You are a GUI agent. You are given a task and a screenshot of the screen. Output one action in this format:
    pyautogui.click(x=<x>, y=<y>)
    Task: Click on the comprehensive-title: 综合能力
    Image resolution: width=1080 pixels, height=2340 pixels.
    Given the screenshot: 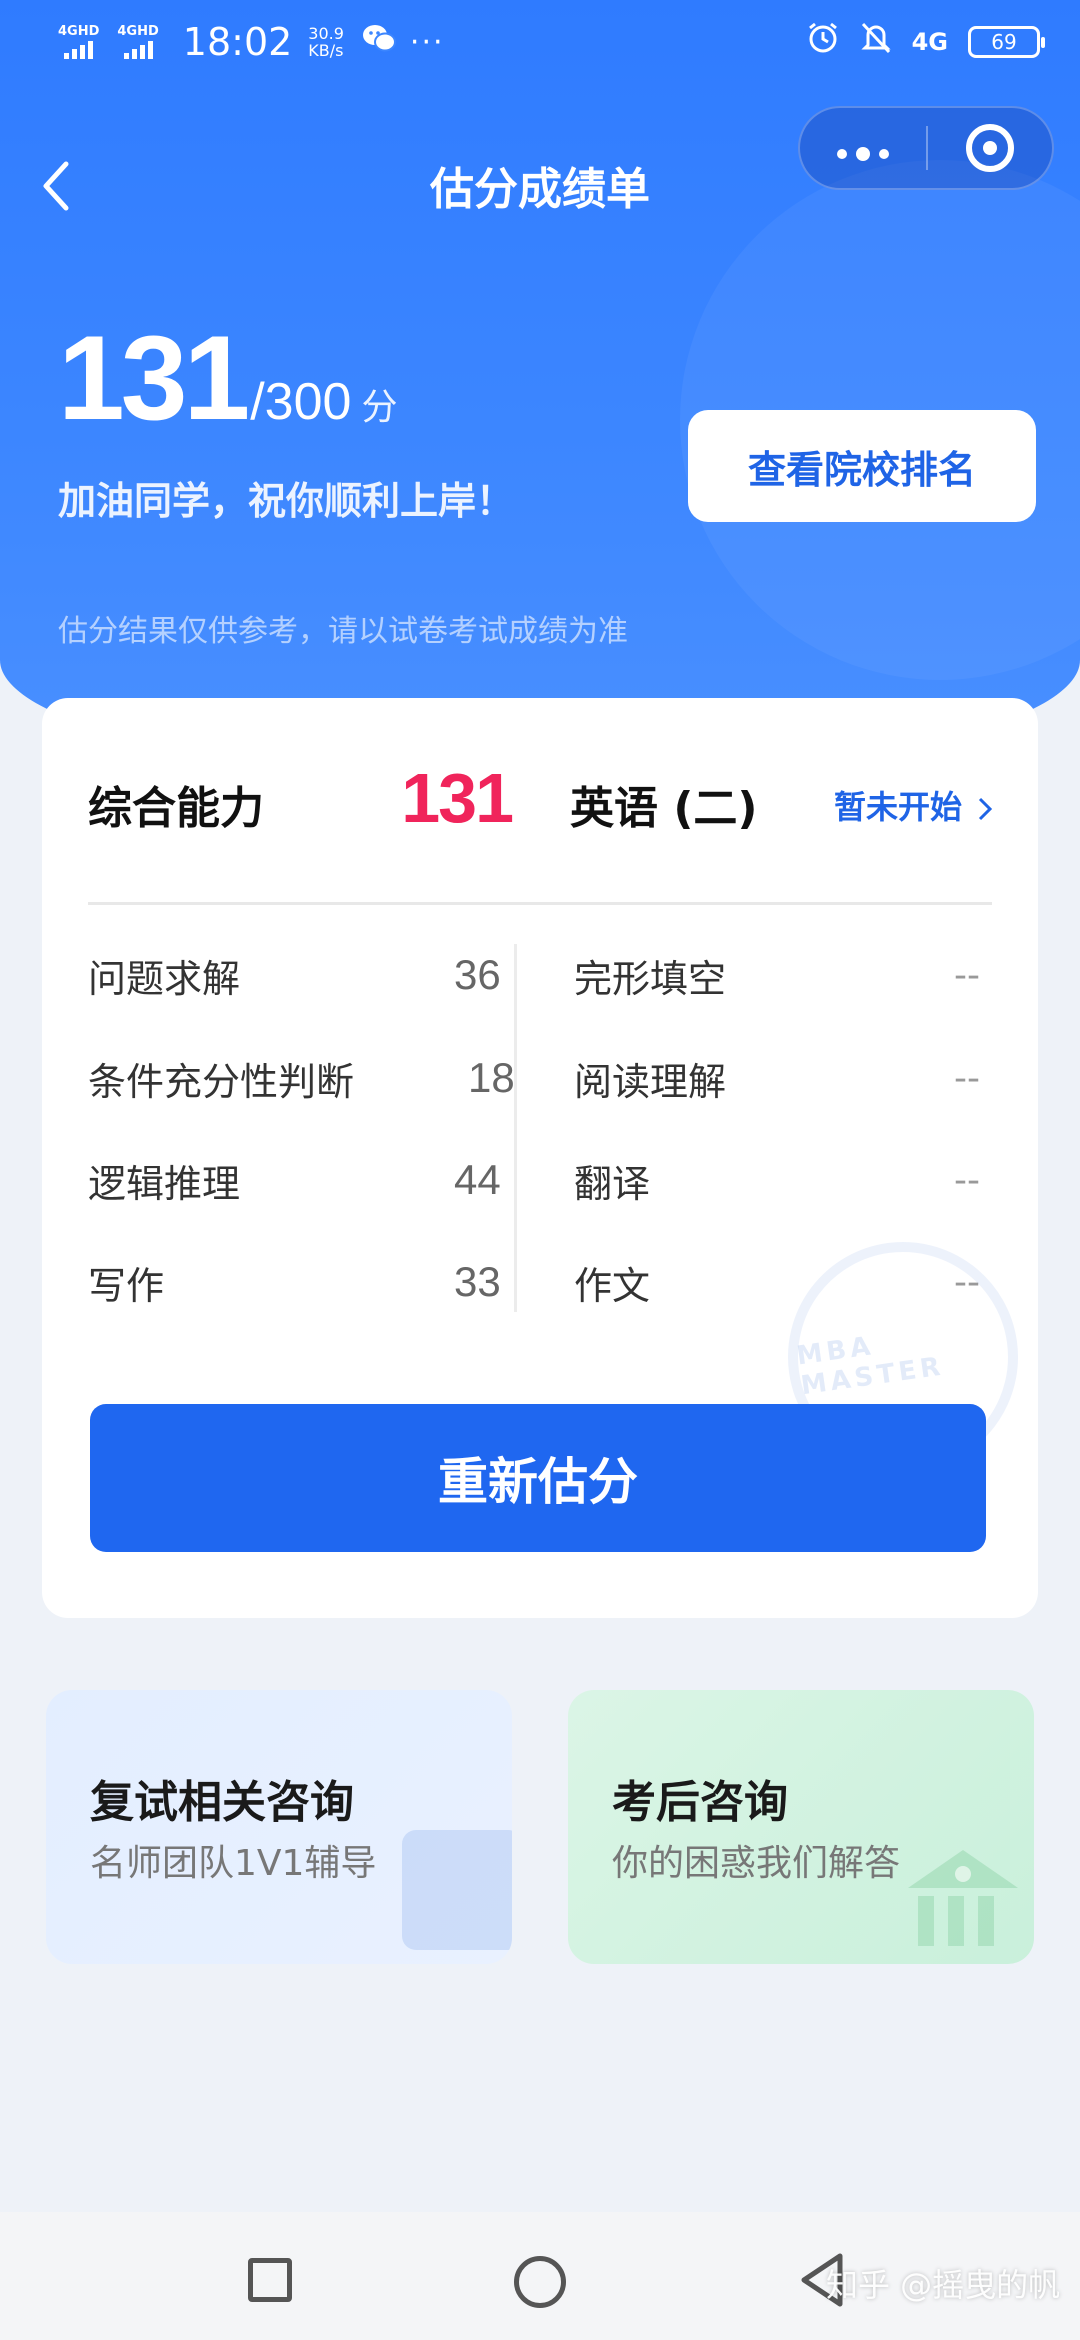 What is the action you would take?
    pyautogui.click(x=176, y=808)
    